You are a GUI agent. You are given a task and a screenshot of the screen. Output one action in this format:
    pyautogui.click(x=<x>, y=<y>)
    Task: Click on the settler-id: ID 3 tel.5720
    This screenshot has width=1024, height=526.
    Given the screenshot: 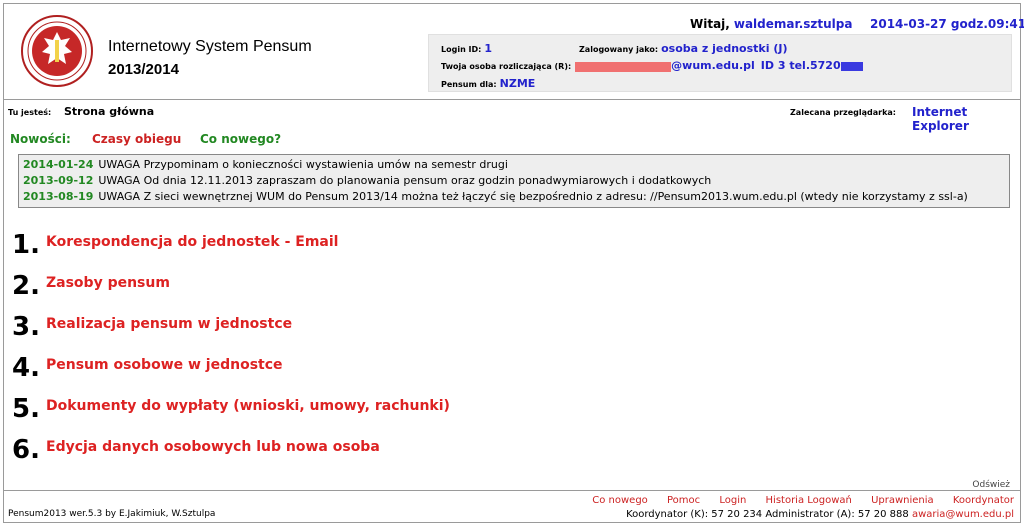 What is the action you would take?
    pyautogui.click(x=800, y=65)
    